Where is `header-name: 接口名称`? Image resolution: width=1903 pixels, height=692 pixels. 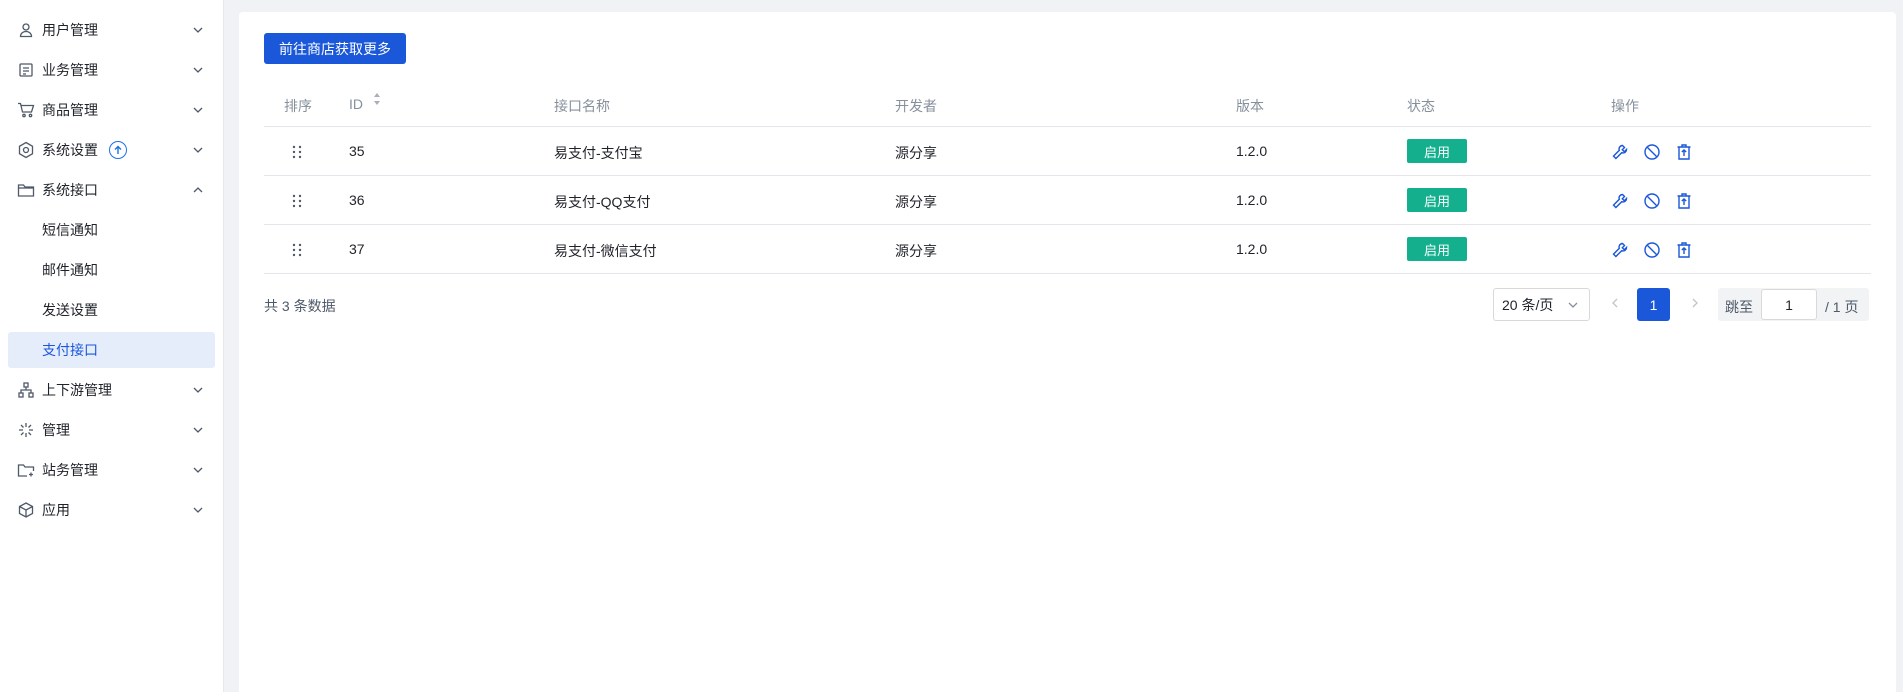 header-name: 接口名称 is located at coordinates (582, 106).